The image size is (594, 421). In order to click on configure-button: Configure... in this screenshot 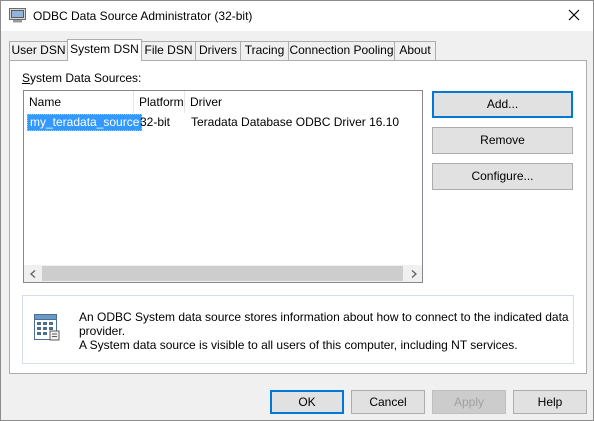, I will do `click(502, 176)`.